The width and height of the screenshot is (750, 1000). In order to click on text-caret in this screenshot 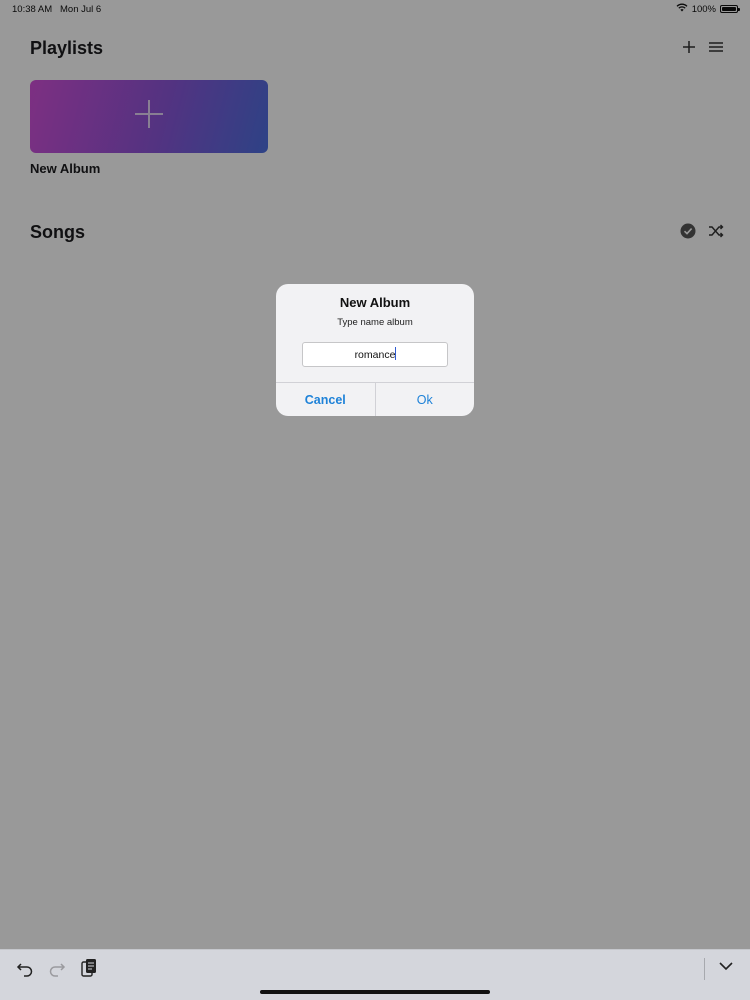, I will do `click(395, 353)`.